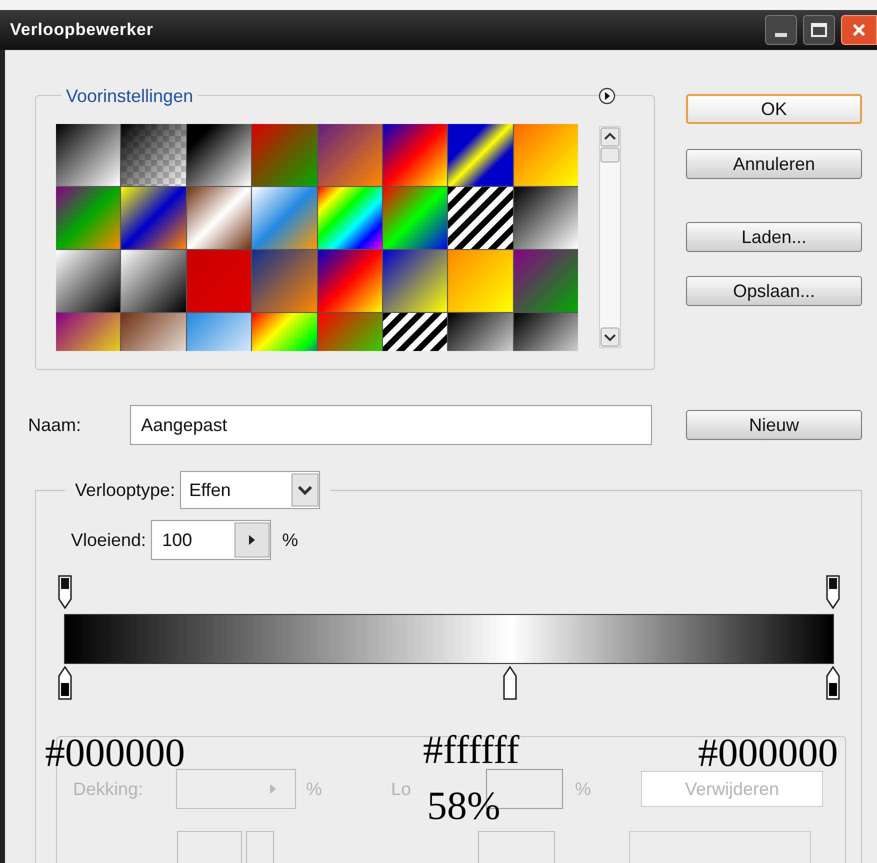  Describe the element at coordinates (401, 789) in the screenshot. I see `location-label: Lo` at that location.